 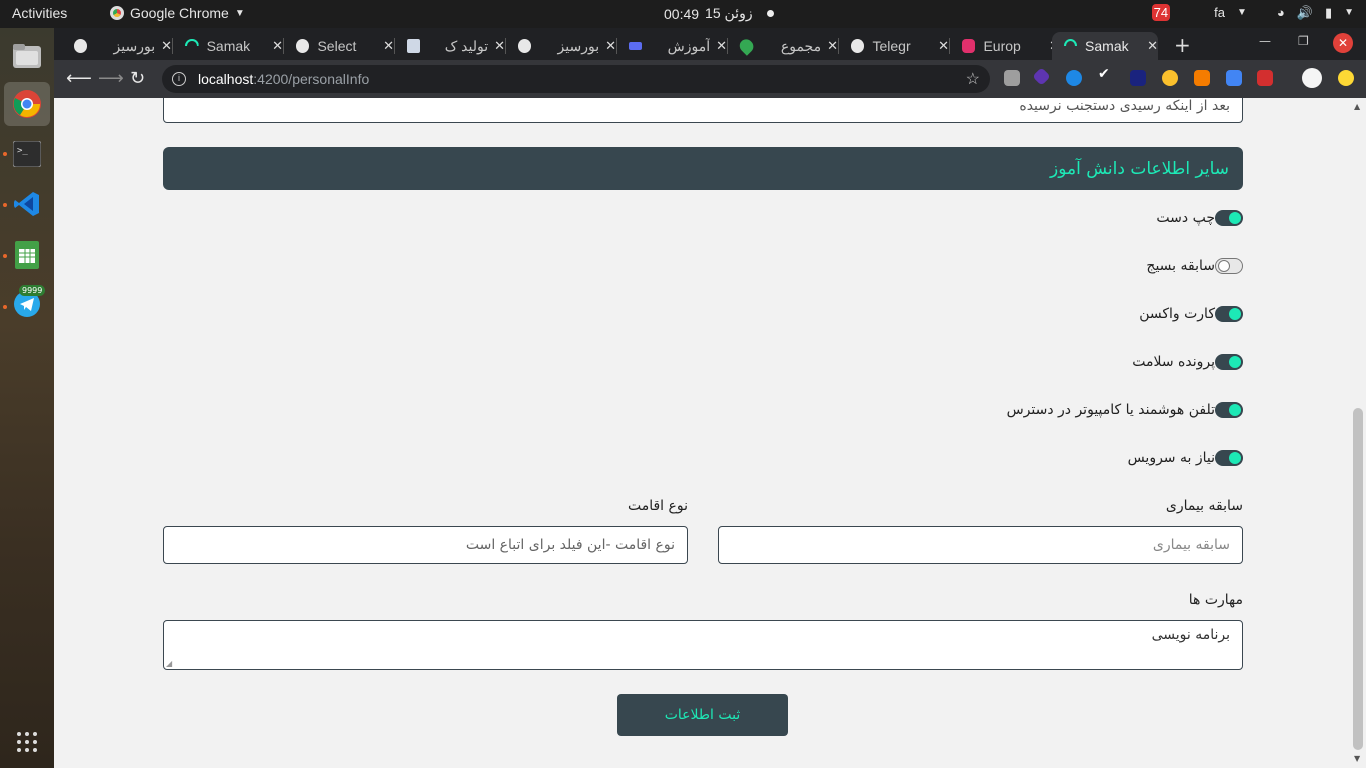 What do you see at coordinates (137, 78) in the screenshot?
I see `reload-button: ↻` at bounding box center [137, 78].